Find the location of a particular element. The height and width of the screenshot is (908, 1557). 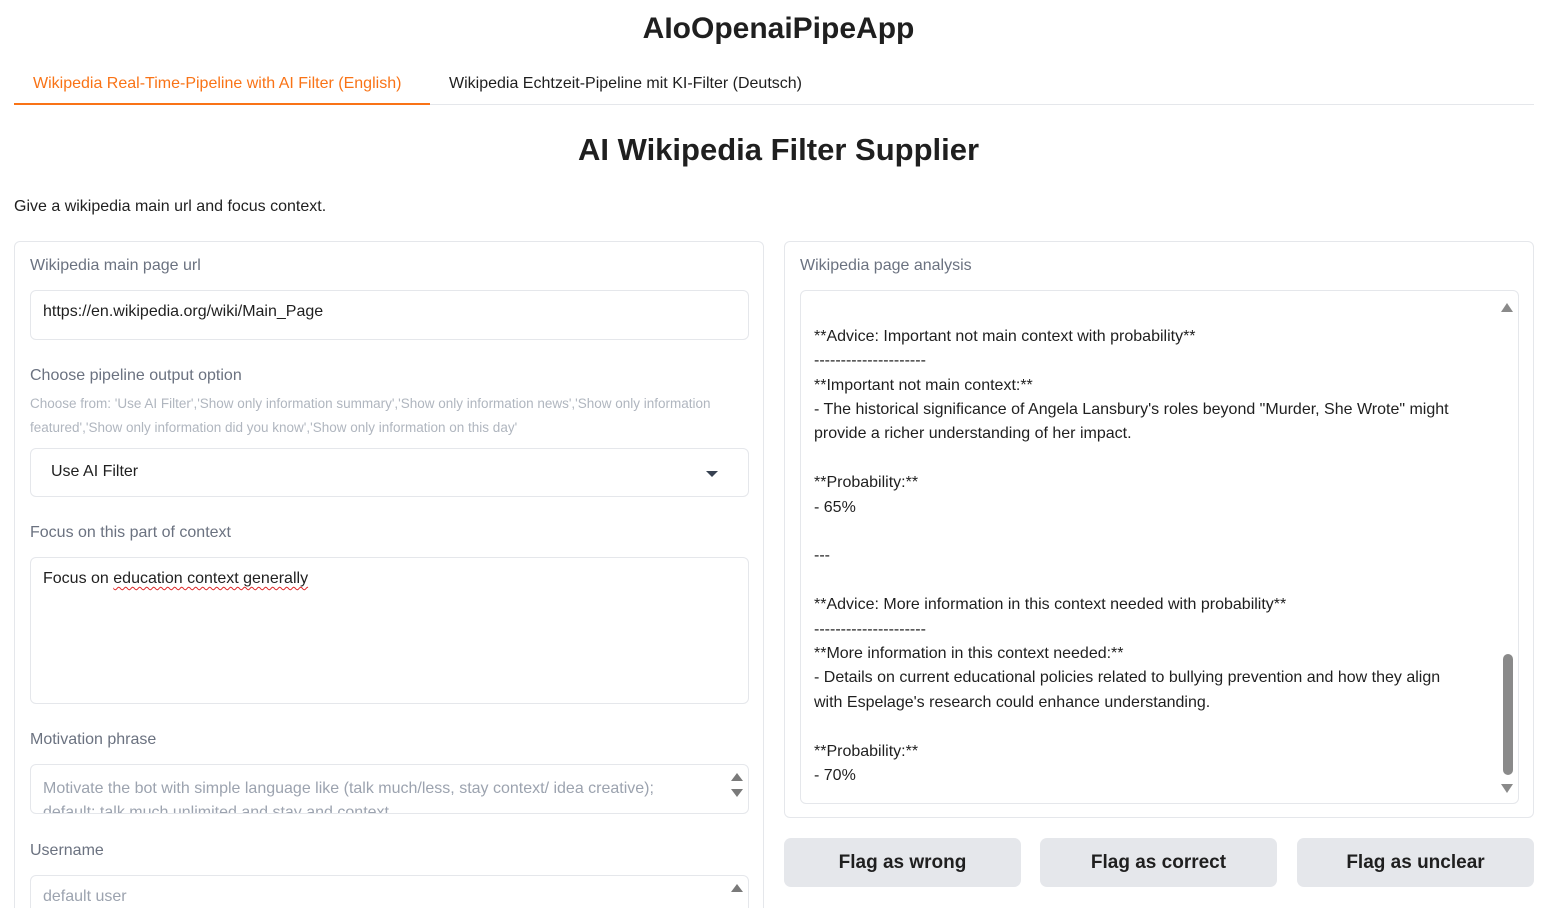

username-label: Username is located at coordinates (67, 850).